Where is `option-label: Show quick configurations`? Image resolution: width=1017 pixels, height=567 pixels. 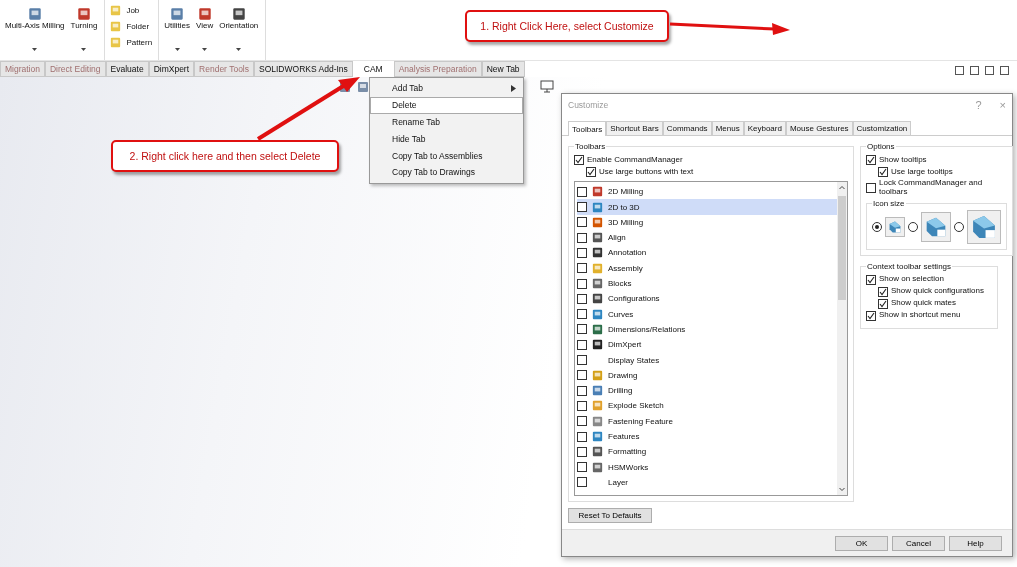 option-label: Show quick configurations is located at coordinates (937, 292).